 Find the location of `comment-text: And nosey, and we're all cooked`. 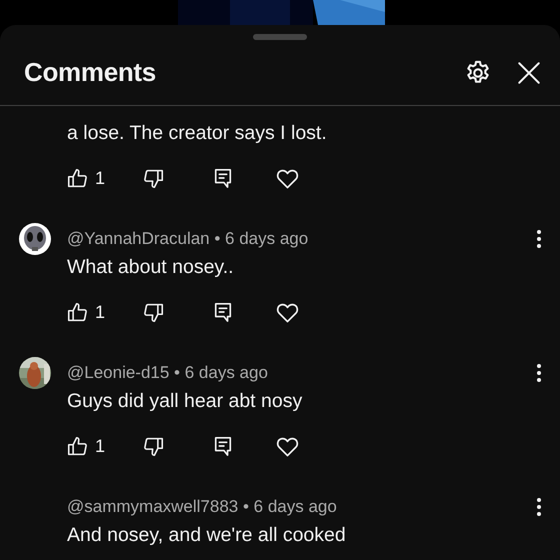

comment-text: And nosey, and we're all cooked is located at coordinates (207, 535).